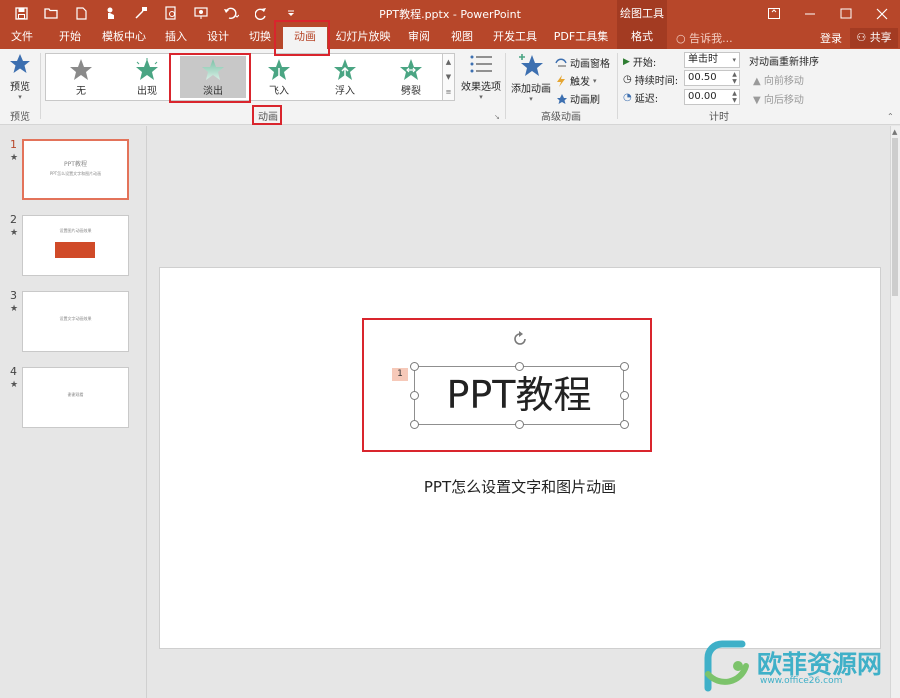  Describe the element at coordinates (703, 59) in the screenshot. I see `start-value: 单击时` at that location.